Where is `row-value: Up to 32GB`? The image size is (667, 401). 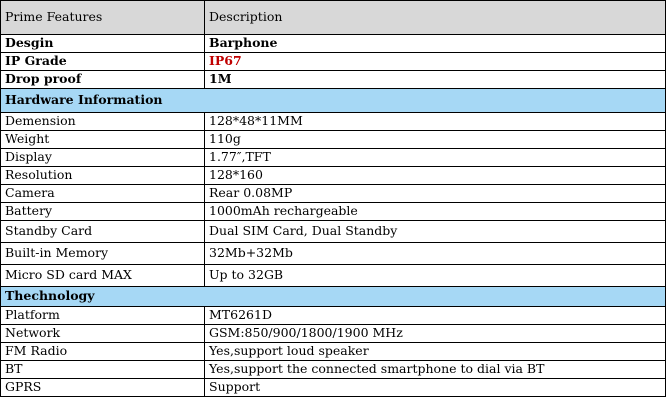
row-value: Up to 32GB is located at coordinates (435, 275).